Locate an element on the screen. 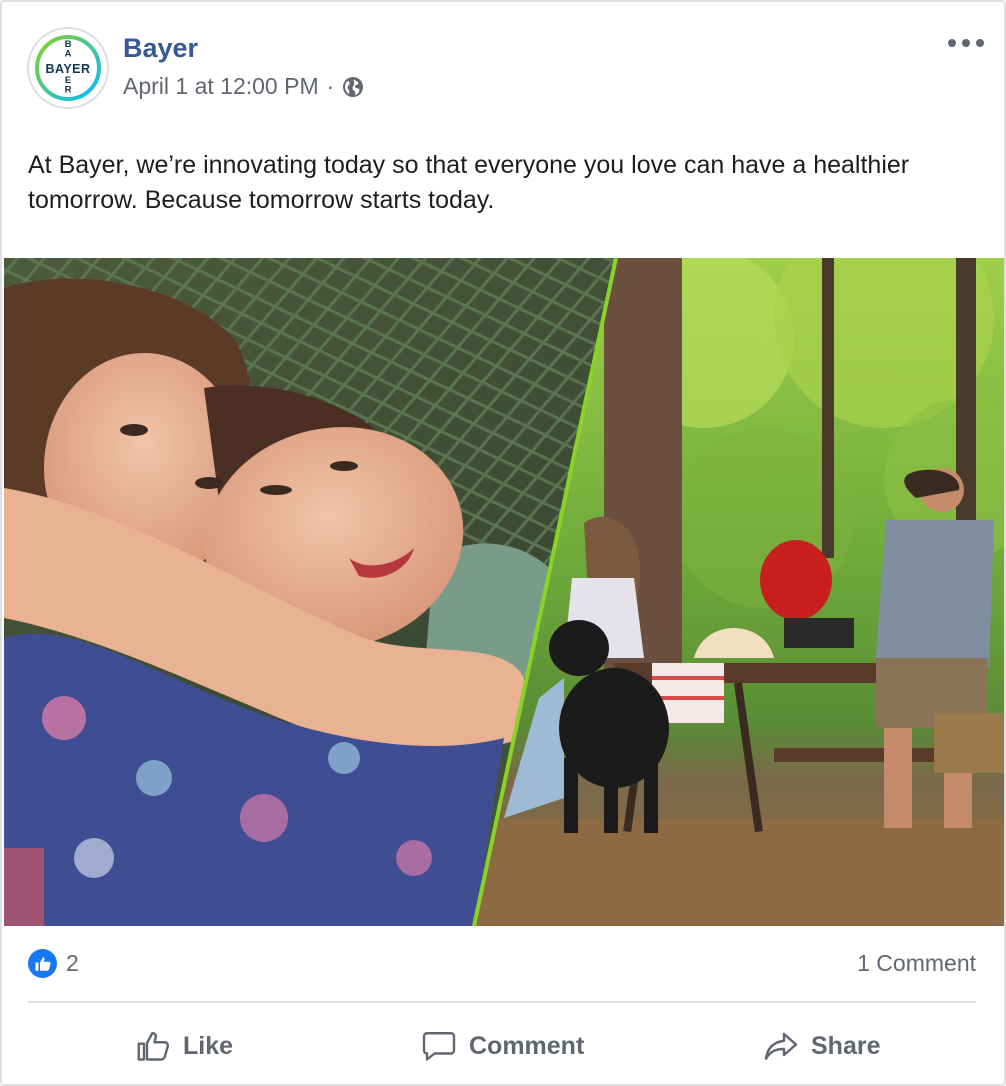 The height and width of the screenshot is (1086, 1006). share-button: Share is located at coordinates (821, 1046).